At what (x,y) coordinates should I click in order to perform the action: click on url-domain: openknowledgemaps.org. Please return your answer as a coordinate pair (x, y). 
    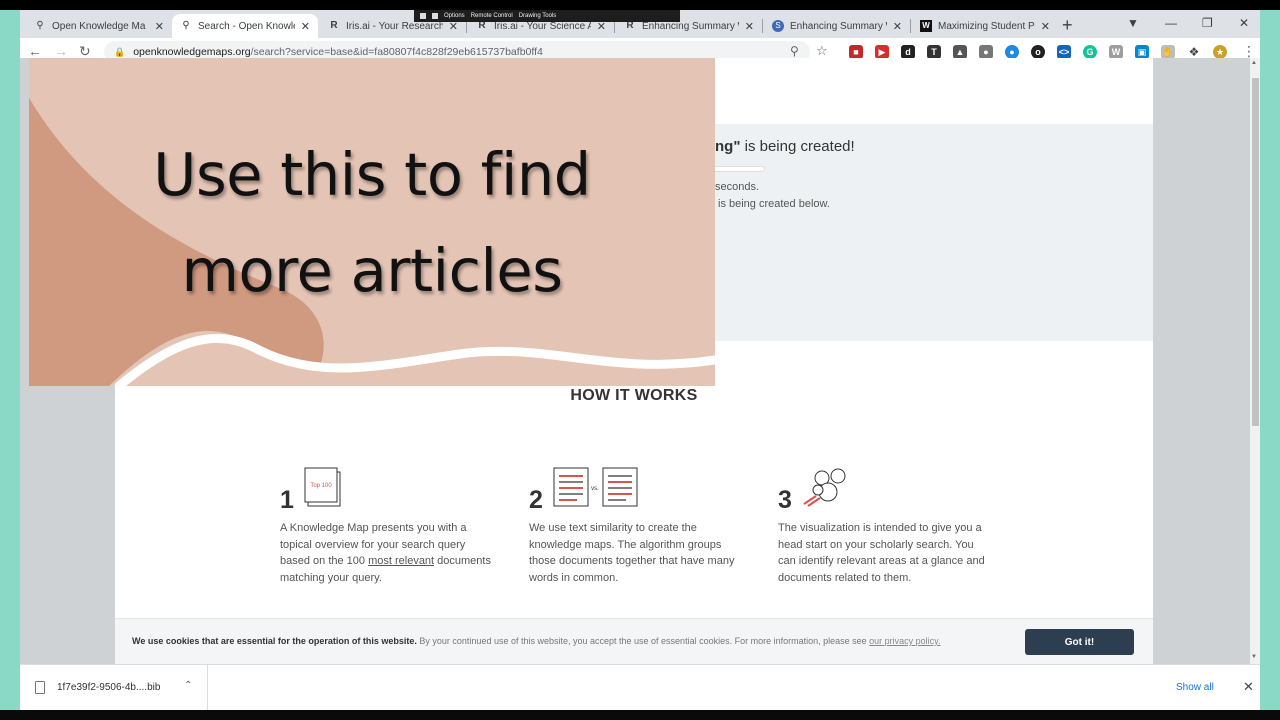
    Looking at the image, I should click on (192, 52).